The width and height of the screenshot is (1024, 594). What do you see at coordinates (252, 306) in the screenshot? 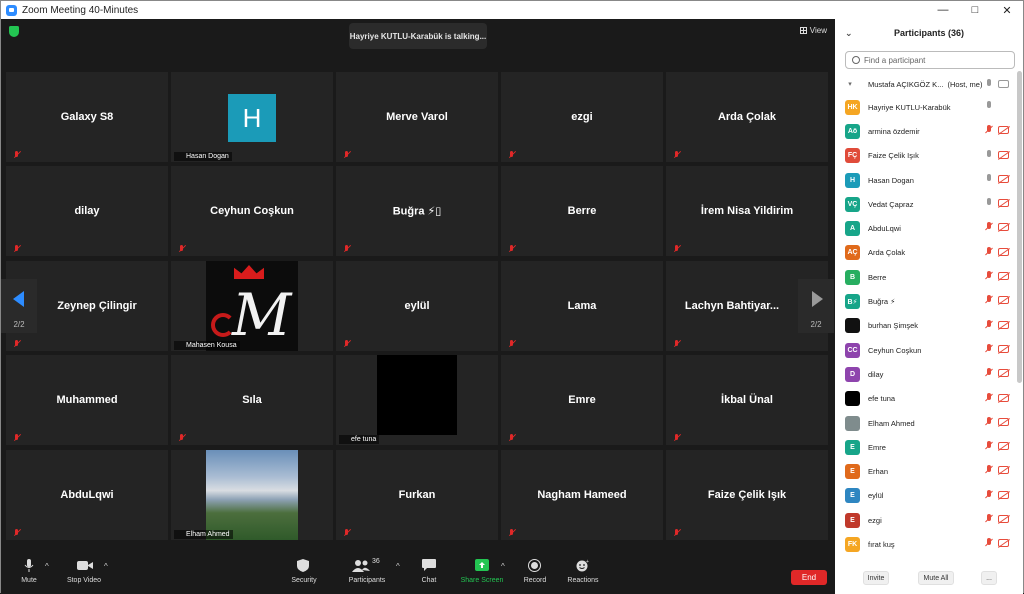
I see `video-tile: M Mahasen Kousa` at bounding box center [252, 306].